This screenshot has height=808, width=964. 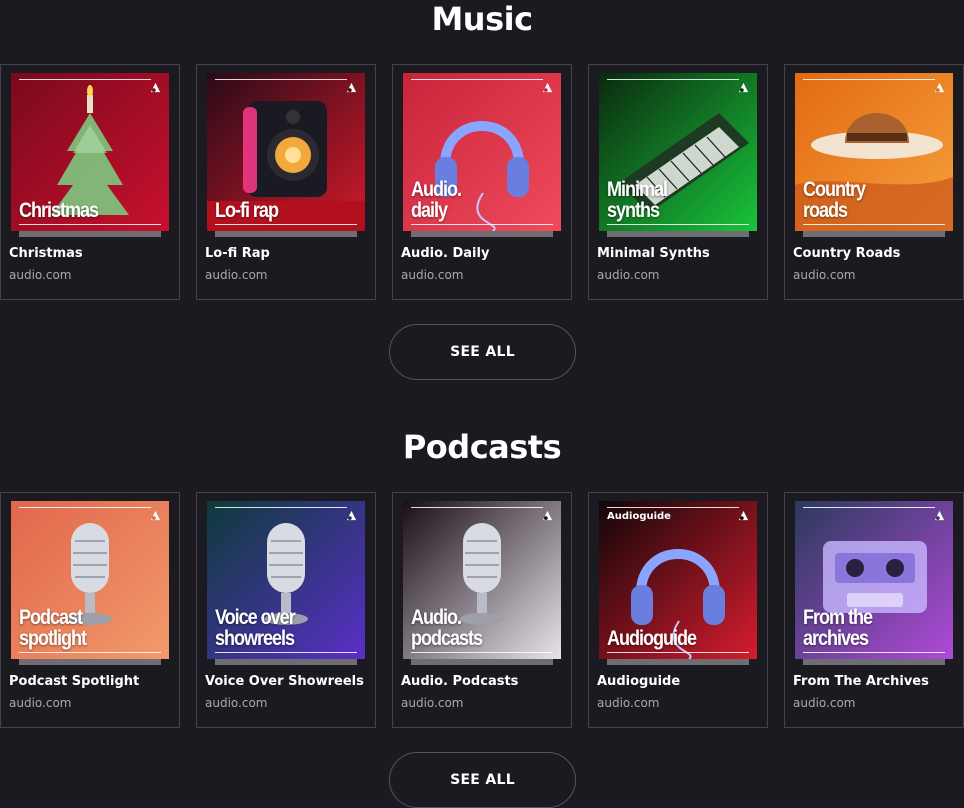 What do you see at coordinates (874, 580) in the screenshot?
I see `cover-art: From the archives` at bounding box center [874, 580].